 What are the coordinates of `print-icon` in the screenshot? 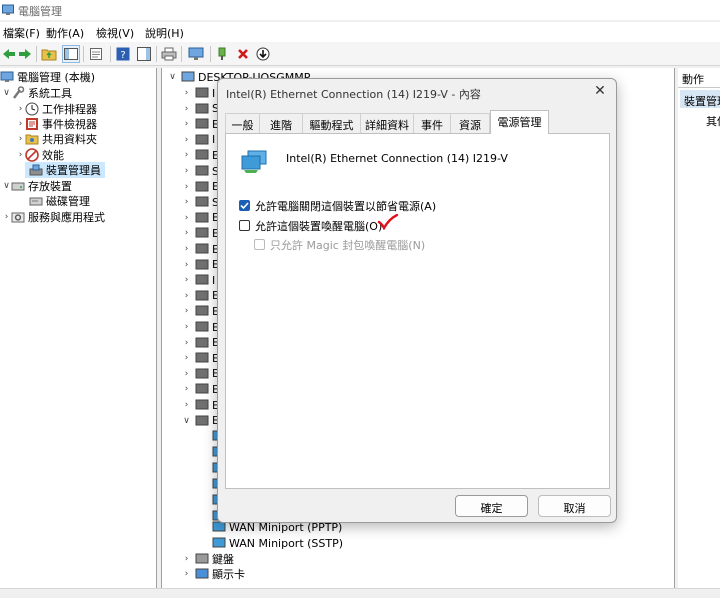 It's located at (169, 54).